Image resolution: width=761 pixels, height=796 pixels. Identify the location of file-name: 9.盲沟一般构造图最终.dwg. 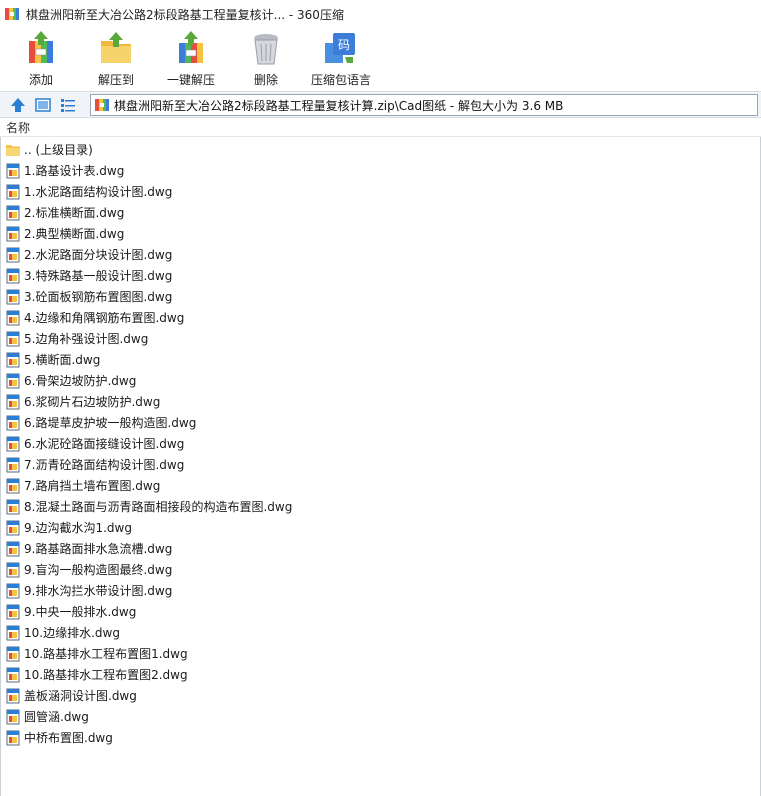
(98, 570).